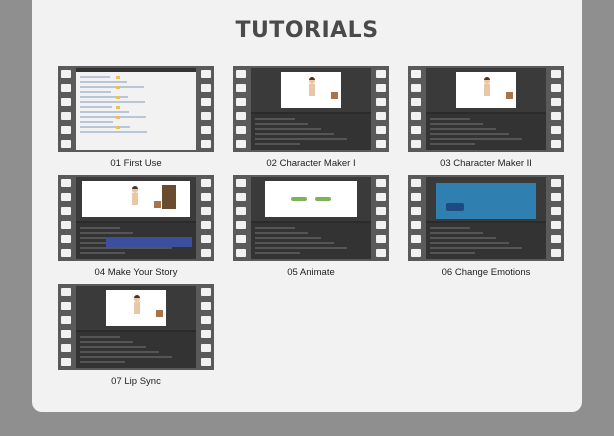 Image resolution: width=614 pixels, height=436 pixels. I want to click on tutorial-title: 06 Change Emotions, so click(486, 272).